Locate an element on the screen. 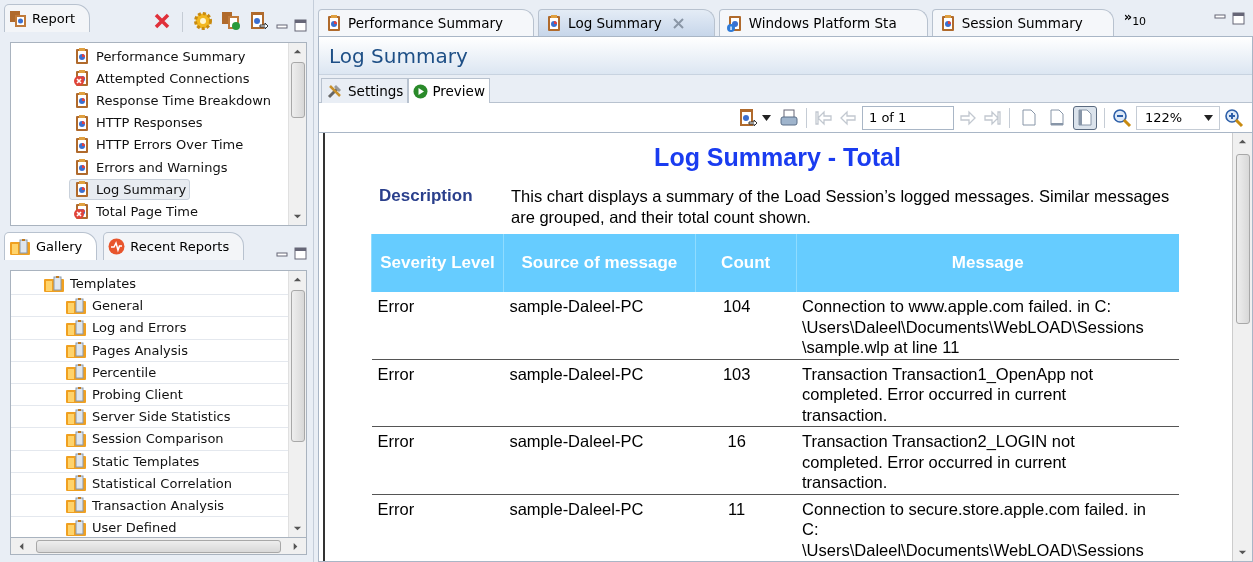  pulse-icon is located at coordinates (117, 246).